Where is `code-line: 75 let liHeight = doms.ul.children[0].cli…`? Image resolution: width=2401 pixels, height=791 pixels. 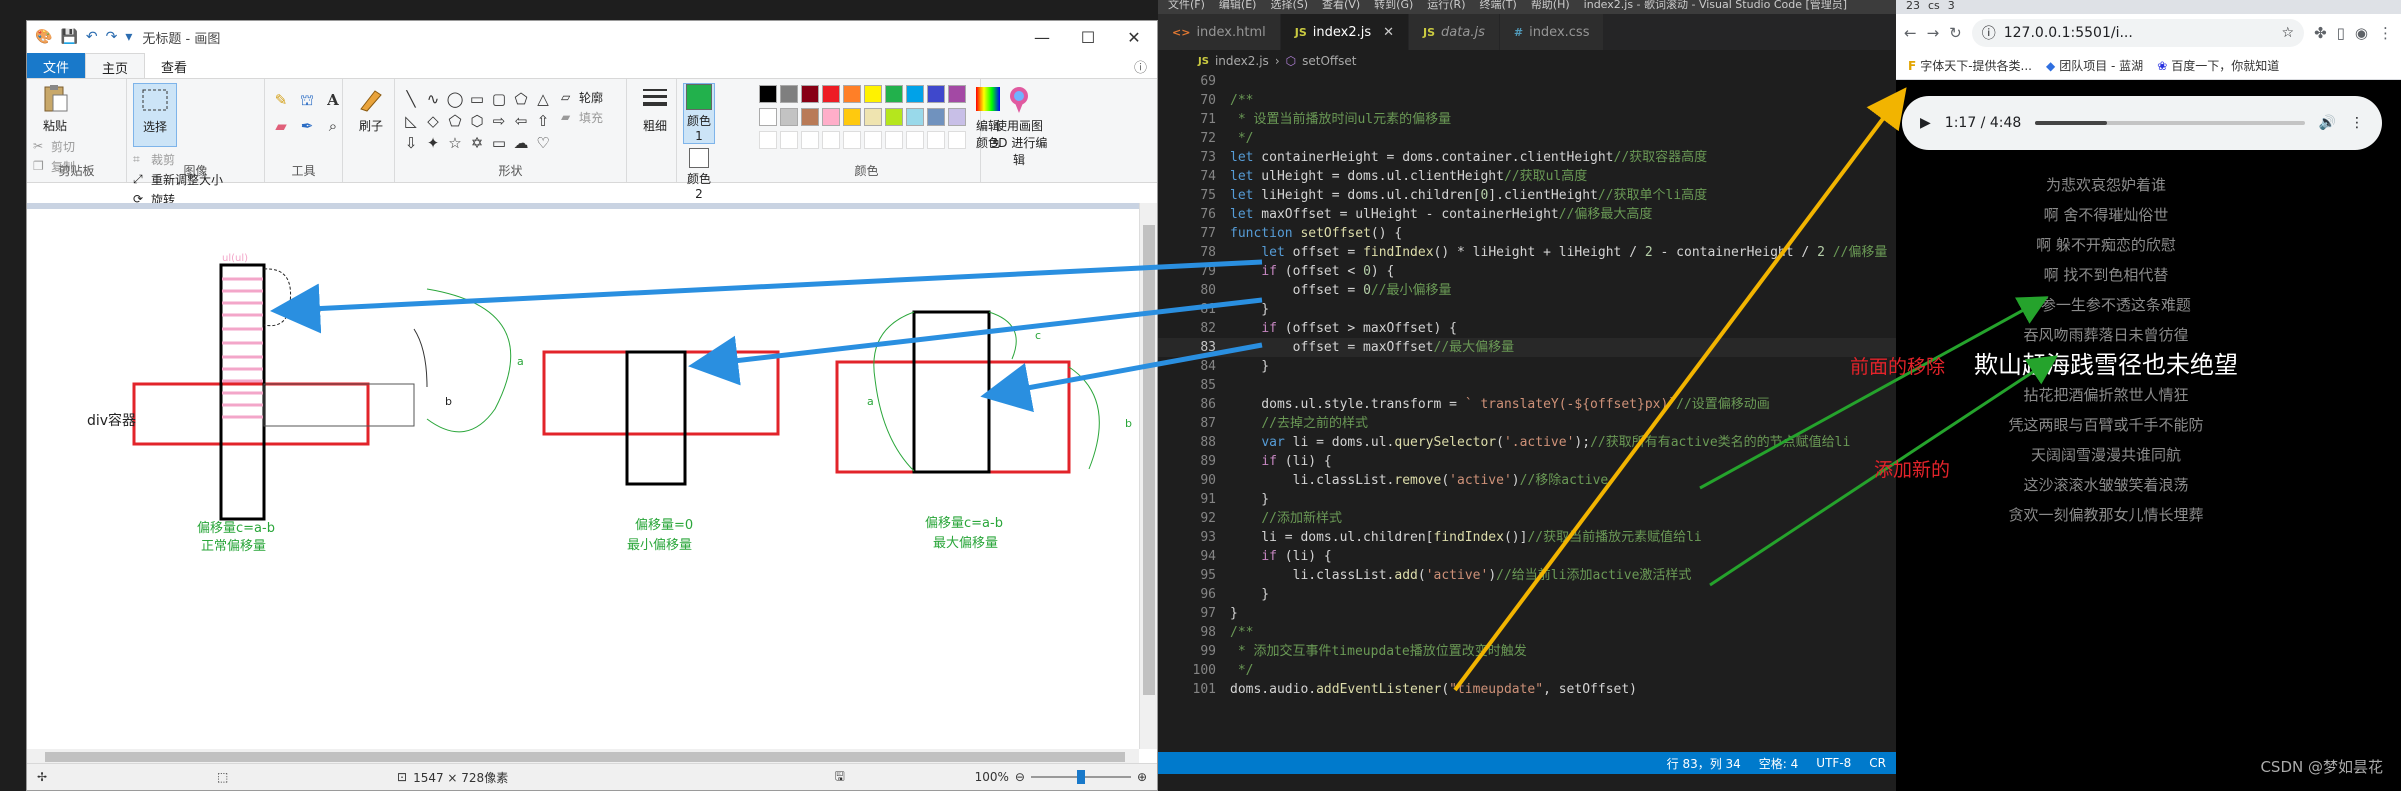
code-line: 75 let liHeight = doms.ul.children[0].cli… is located at coordinates (1527, 195).